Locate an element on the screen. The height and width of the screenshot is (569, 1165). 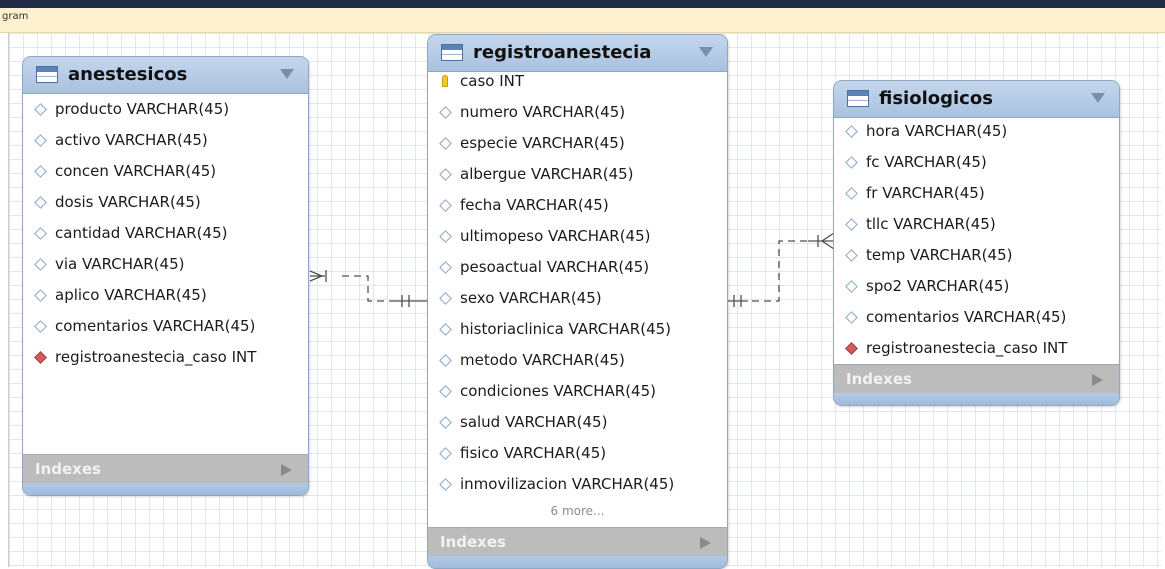
column-row: cantidad VARCHAR(45) is located at coordinates (165, 233).